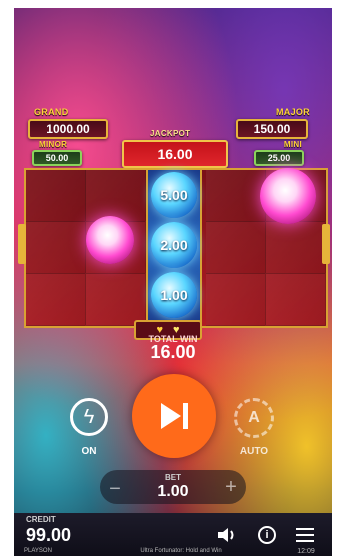  What do you see at coordinates (272, 129) in the screenshot?
I see `major-value: 150.00` at bounding box center [272, 129].